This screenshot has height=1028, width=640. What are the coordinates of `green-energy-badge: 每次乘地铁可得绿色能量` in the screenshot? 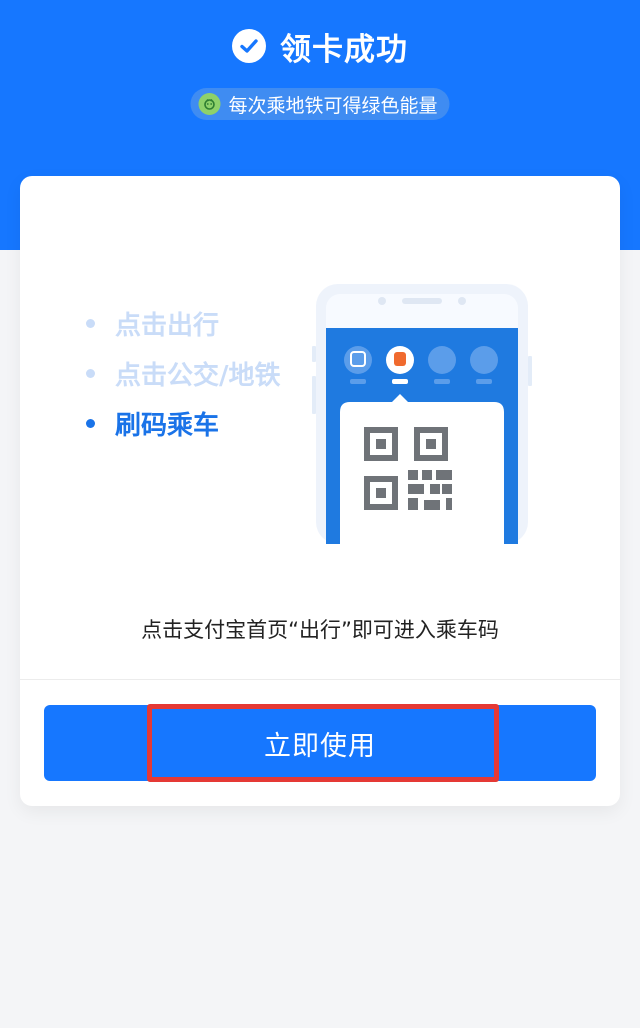 It's located at (320, 104).